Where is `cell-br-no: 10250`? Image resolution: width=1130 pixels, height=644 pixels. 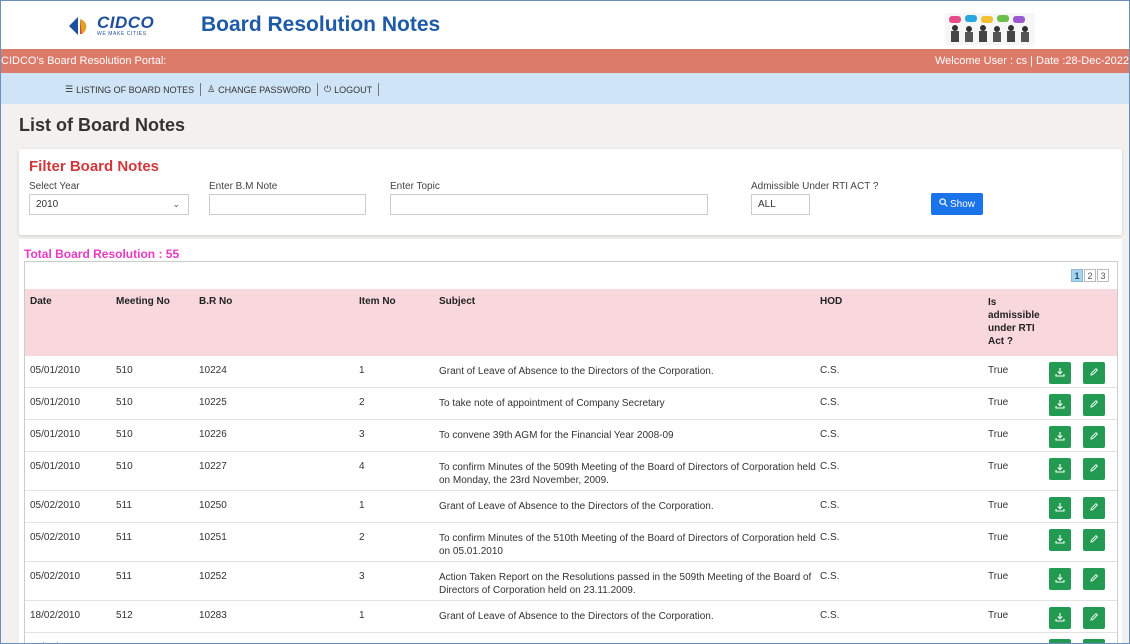
cell-br-no: 10250 is located at coordinates (213, 505).